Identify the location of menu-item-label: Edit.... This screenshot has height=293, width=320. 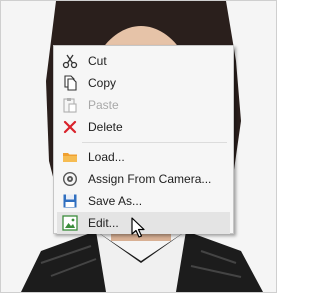
(103, 223).